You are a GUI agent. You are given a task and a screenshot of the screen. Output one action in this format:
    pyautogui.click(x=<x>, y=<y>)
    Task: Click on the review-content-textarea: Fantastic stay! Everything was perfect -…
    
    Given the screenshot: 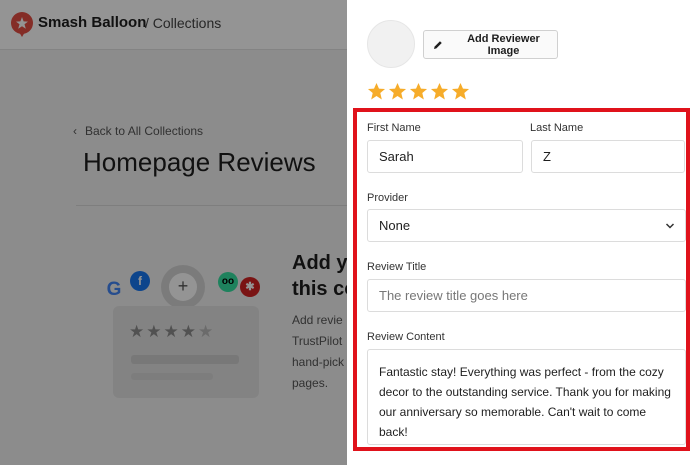 What is the action you would take?
    pyautogui.click(x=526, y=397)
    